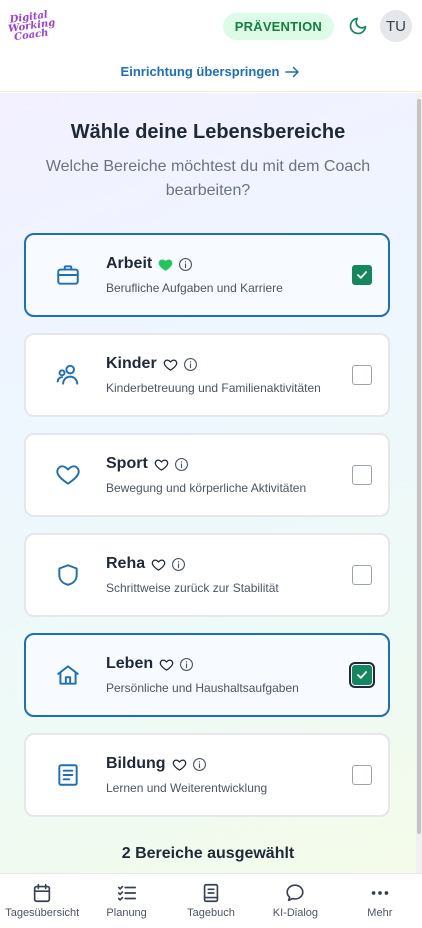 This screenshot has width=422, height=928. I want to click on skip-setup-link: Einrichtung überspringen, so click(211, 72).